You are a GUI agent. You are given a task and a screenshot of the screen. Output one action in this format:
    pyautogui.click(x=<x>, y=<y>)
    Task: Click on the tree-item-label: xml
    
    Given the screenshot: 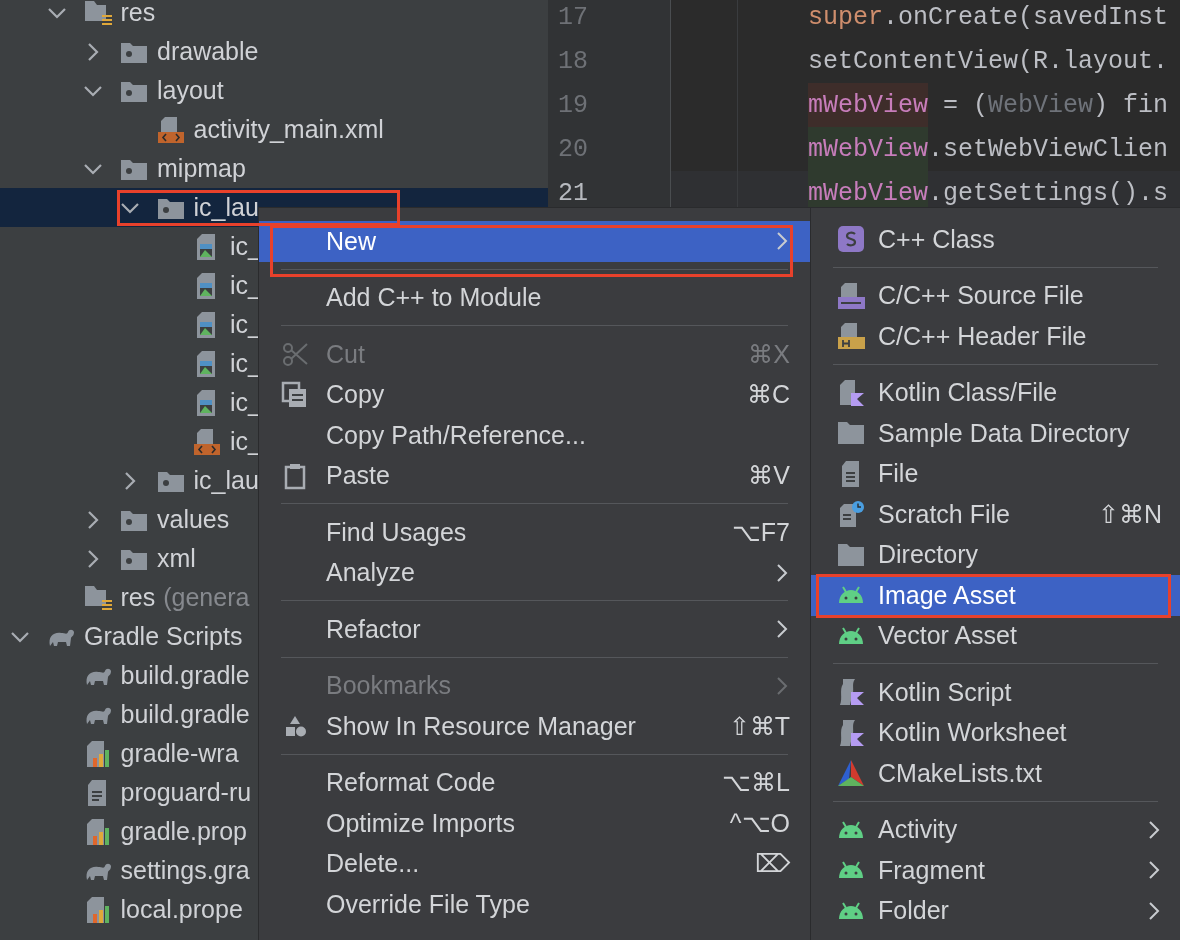 What is the action you would take?
    pyautogui.click(x=176, y=558)
    